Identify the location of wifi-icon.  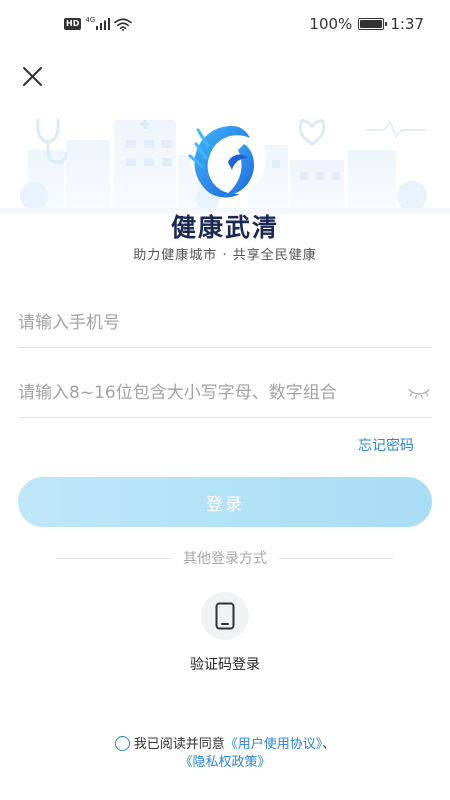
(123, 24).